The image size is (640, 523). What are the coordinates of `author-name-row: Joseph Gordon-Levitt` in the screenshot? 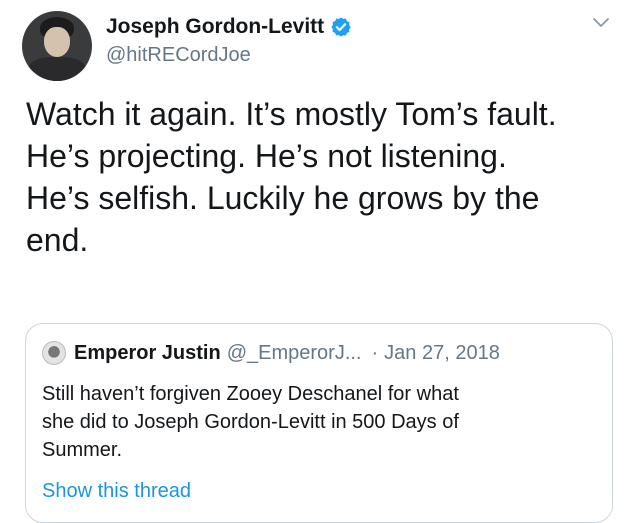 It's located at (229, 27).